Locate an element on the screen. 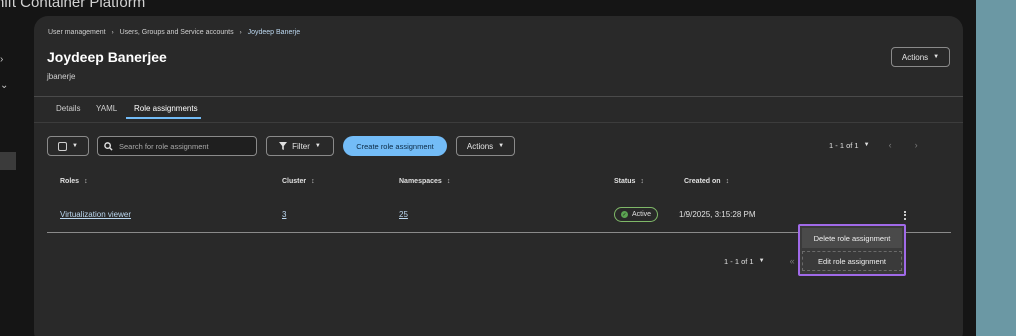 This screenshot has height=336, width=1016. filter-label: Filter is located at coordinates (301, 146).